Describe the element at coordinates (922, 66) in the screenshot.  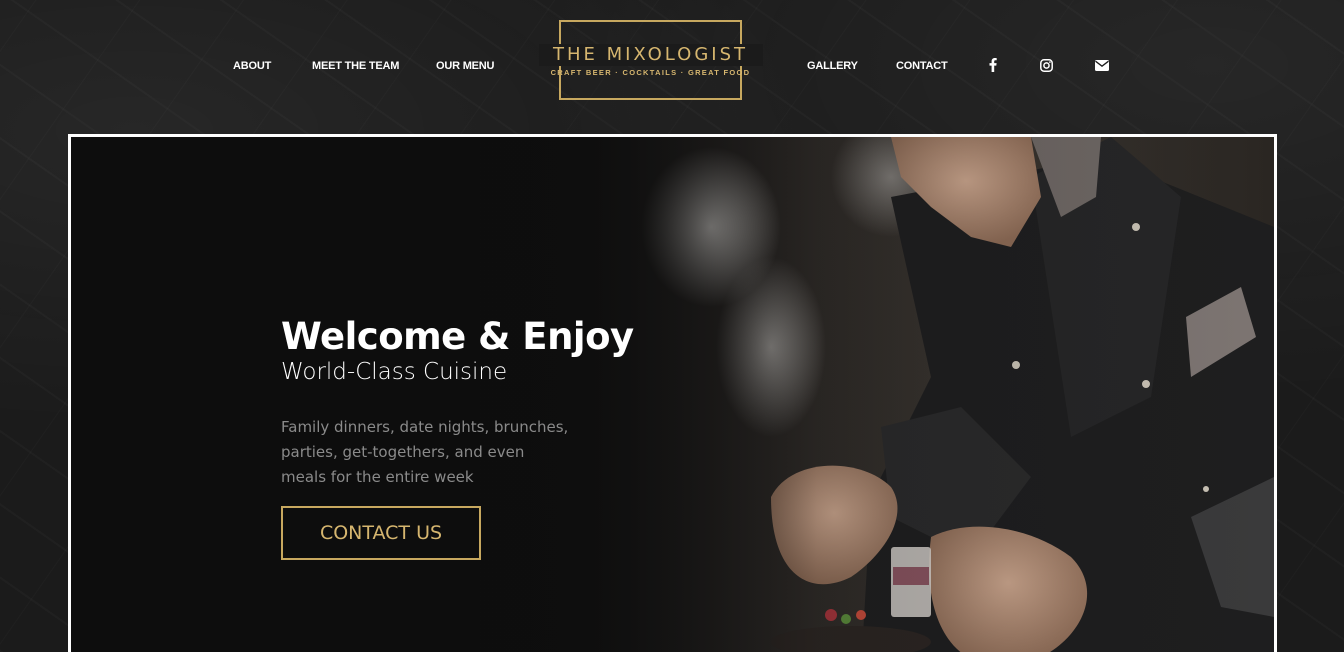
I see `nav-contact: CONTACT` at that location.